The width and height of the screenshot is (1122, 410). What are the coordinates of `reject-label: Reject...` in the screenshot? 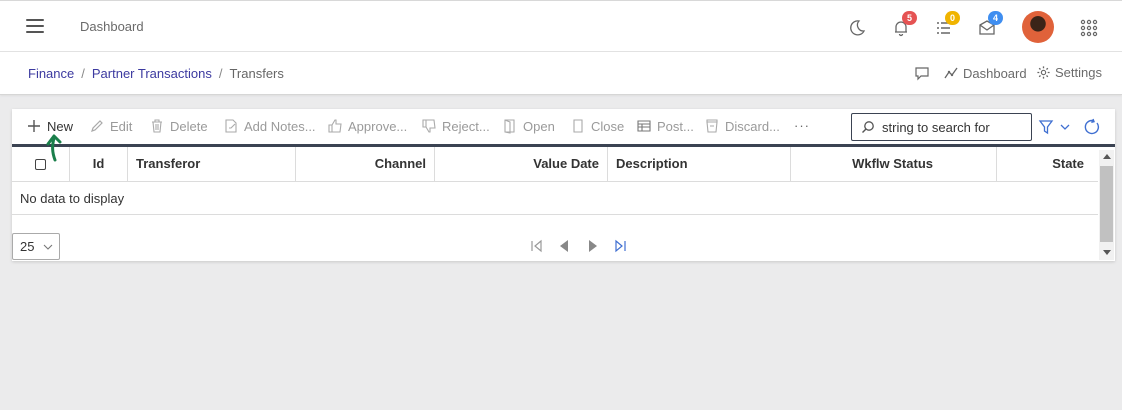 It's located at (466, 126).